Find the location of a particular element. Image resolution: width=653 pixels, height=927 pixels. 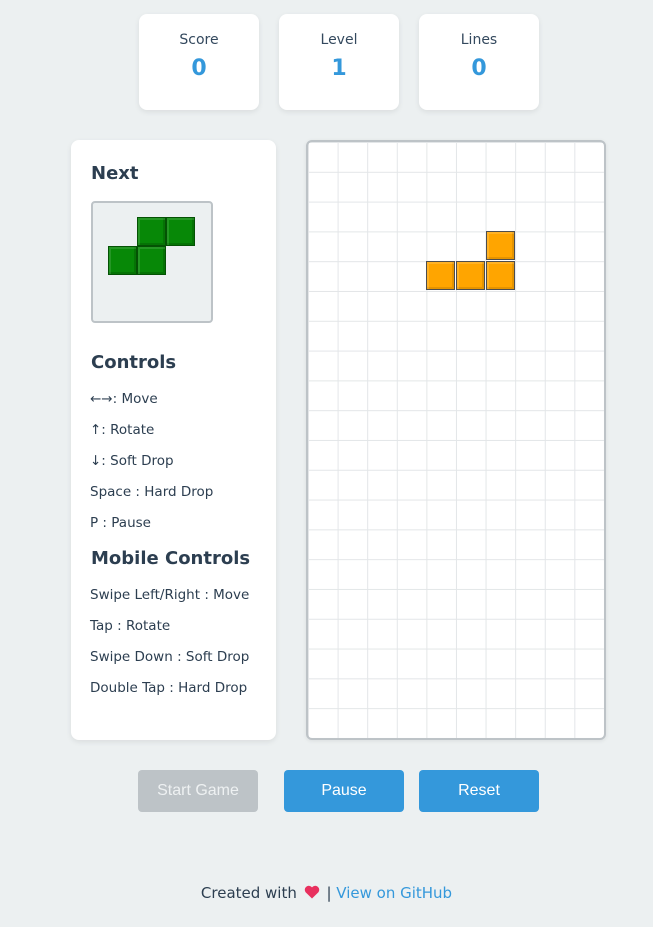

lines-value: 0 is located at coordinates (479, 68).